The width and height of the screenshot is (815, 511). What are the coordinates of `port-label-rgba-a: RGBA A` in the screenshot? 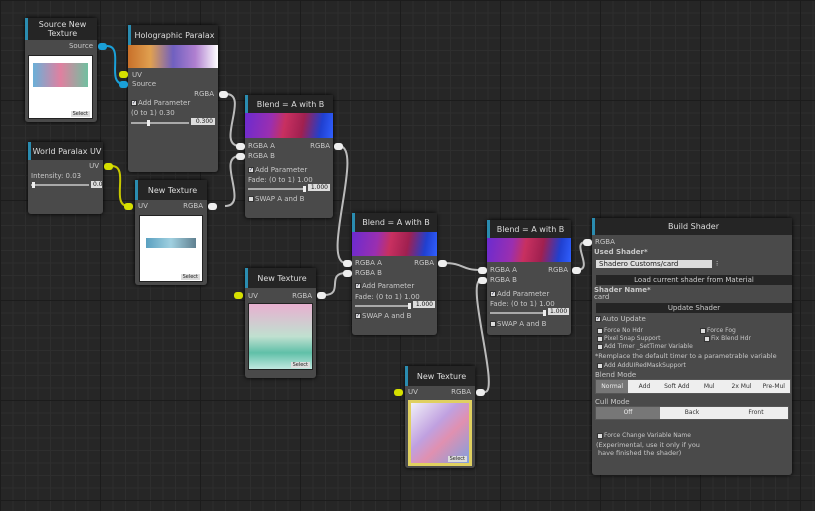 It's located at (503, 270).